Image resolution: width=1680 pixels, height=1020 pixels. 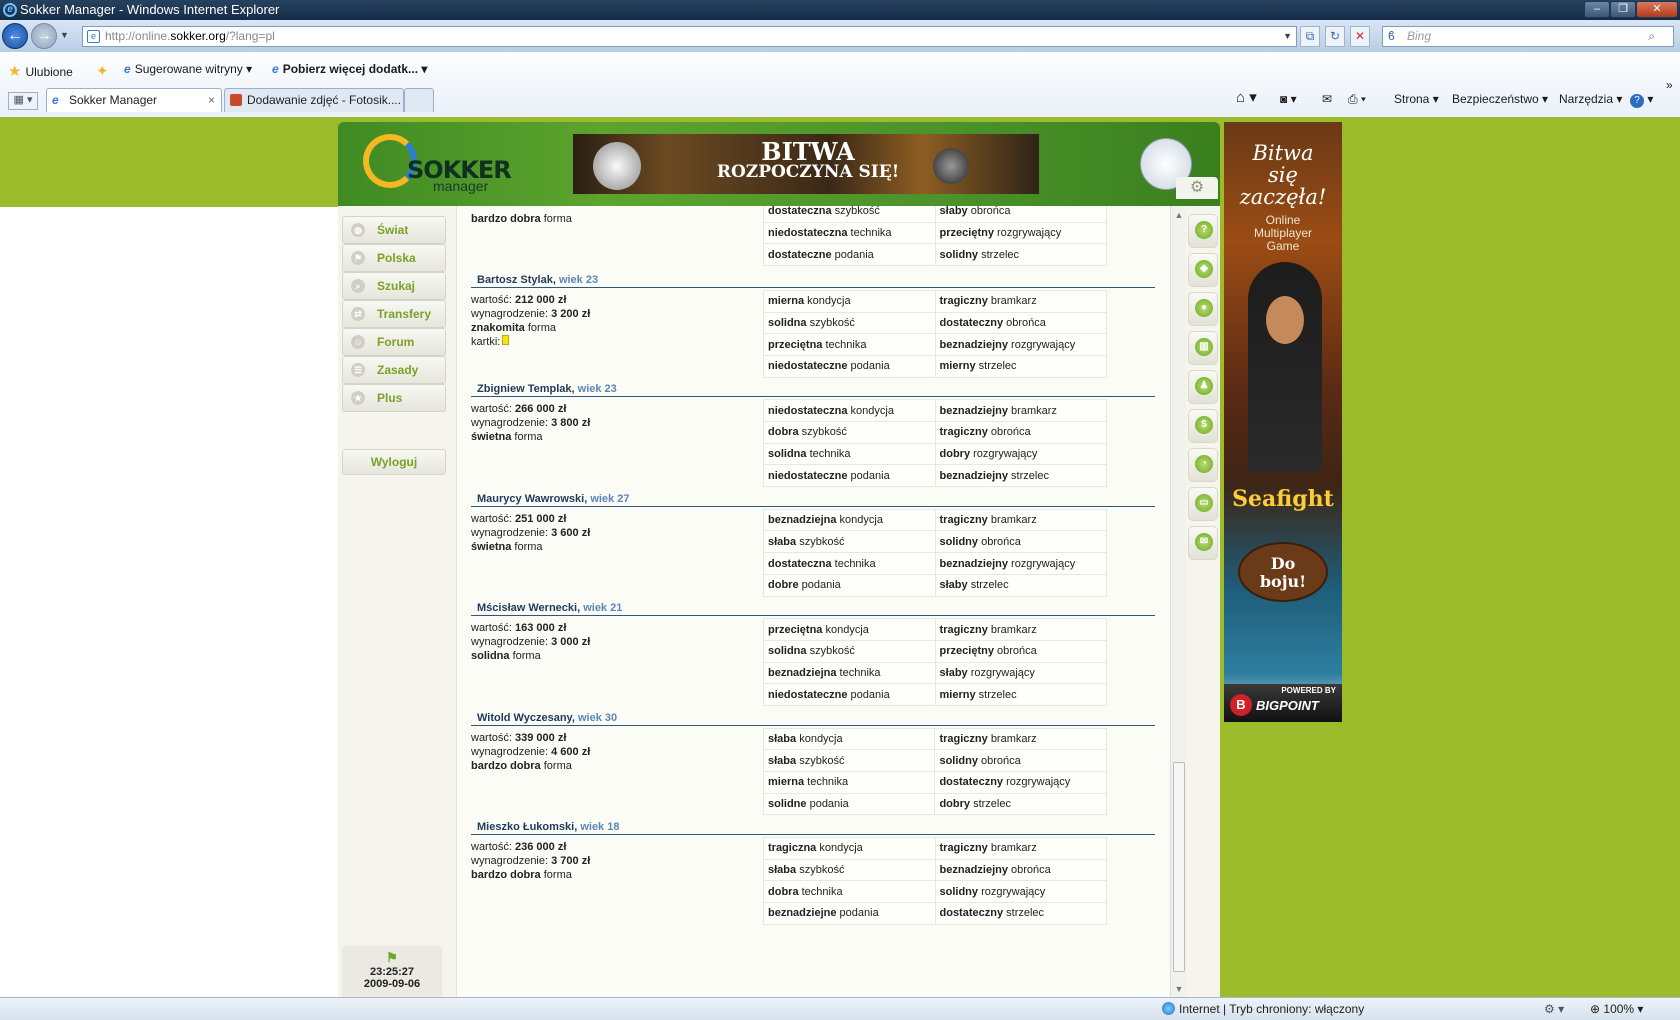 I want to click on tools-menu: Narzędzia ▾, so click(x=1590, y=99).